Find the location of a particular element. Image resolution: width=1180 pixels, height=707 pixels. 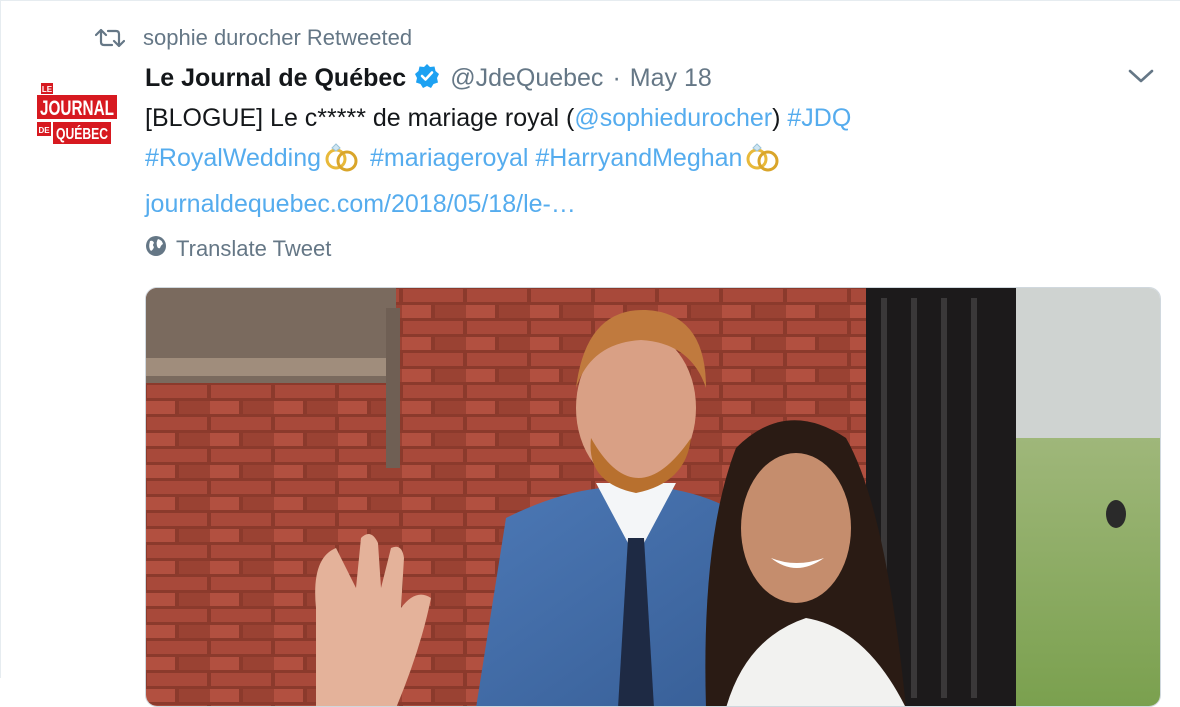

svg-text: JOURNAL is located at coordinates (77, 108).